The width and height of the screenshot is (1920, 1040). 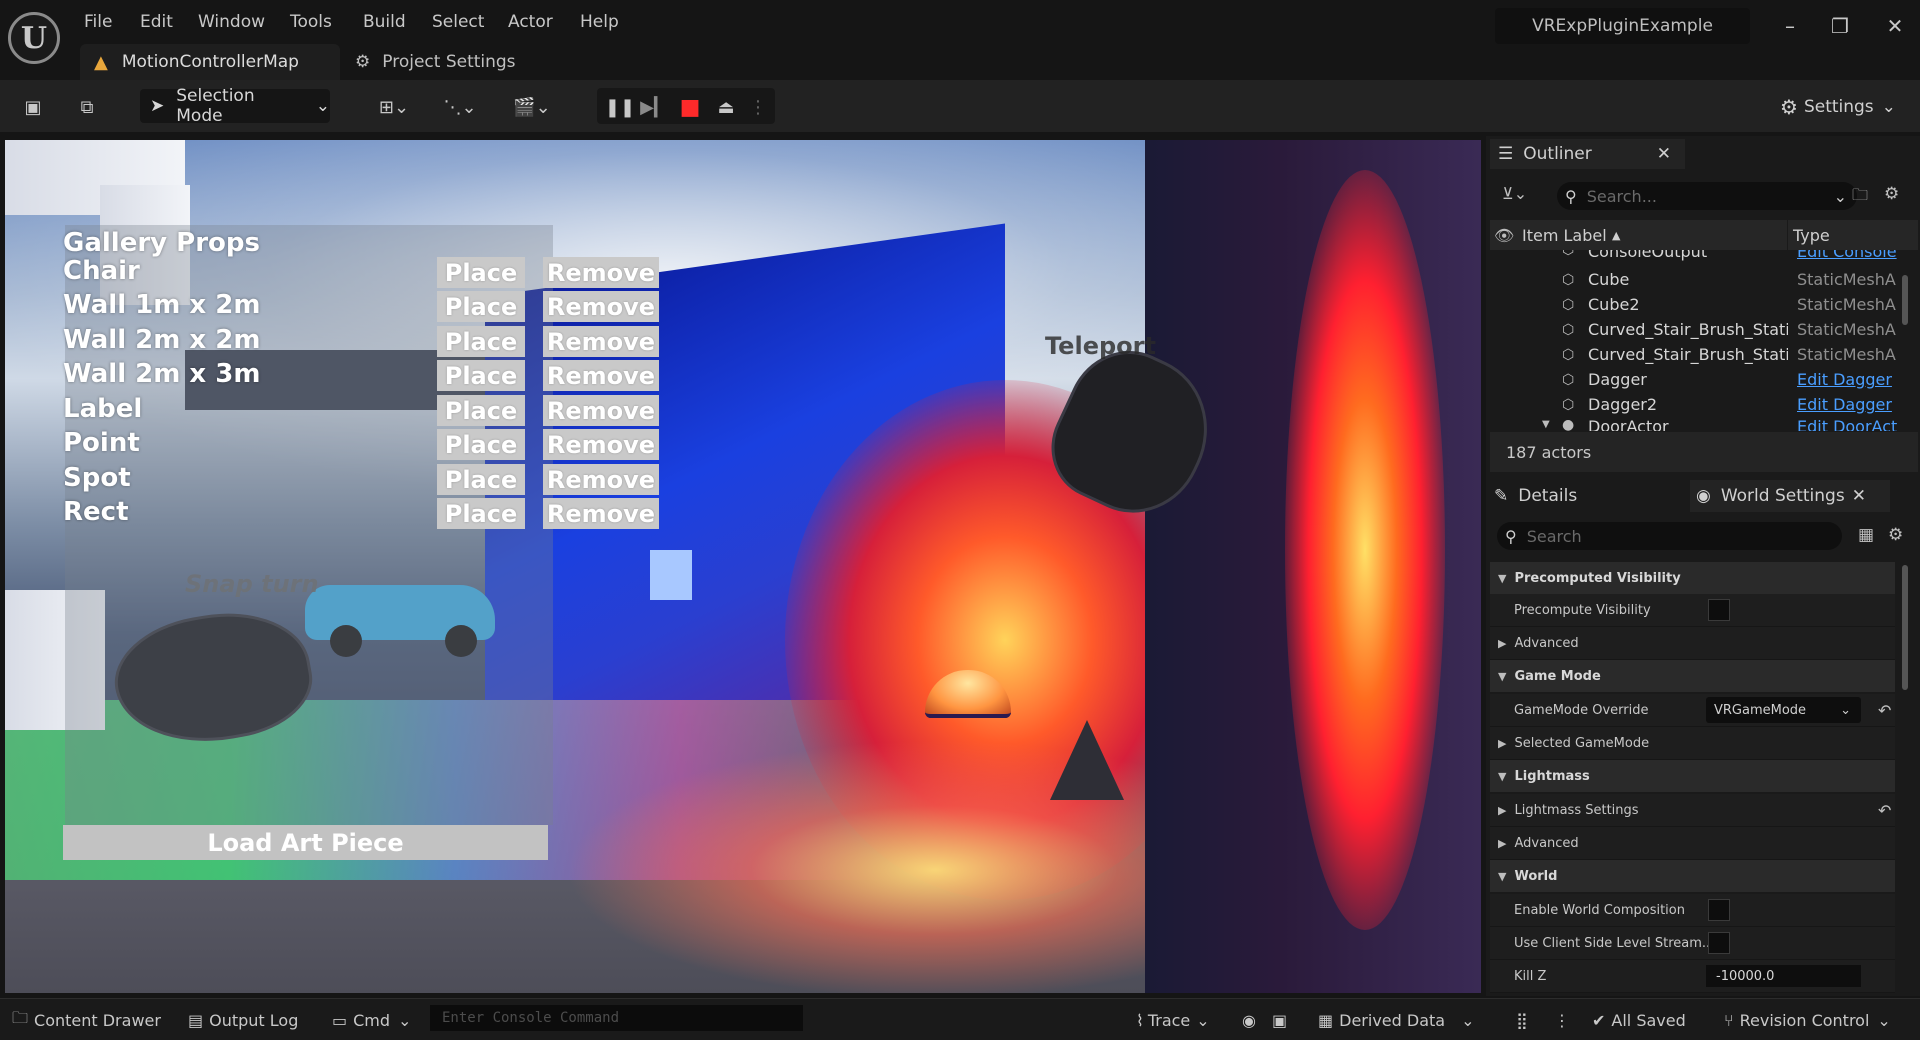 I want to click on add-folder-icon: 🗀, so click(x=1860, y=197).